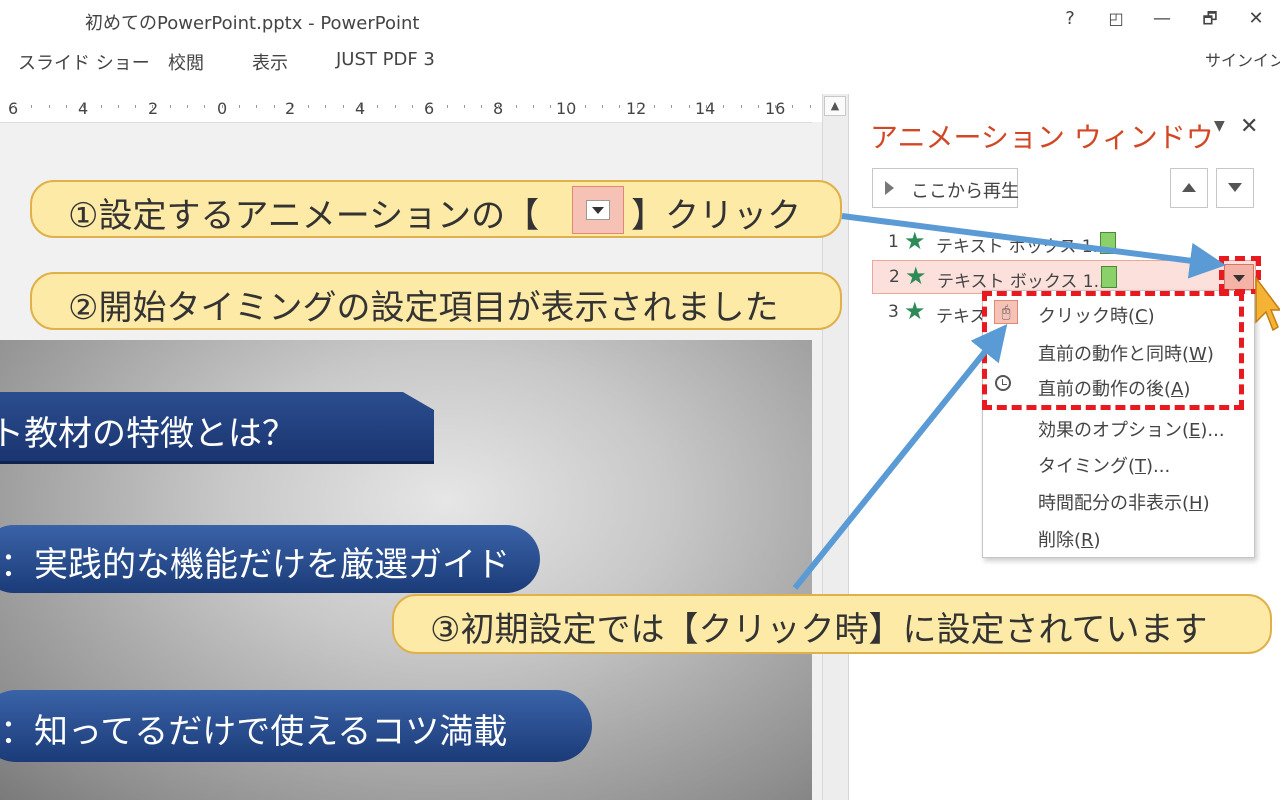 The width and height of the screenshot is (1280, 800). I want to click on menu-item-hide-timeline: 時間配分の非表示(H), so click(1124, 502).